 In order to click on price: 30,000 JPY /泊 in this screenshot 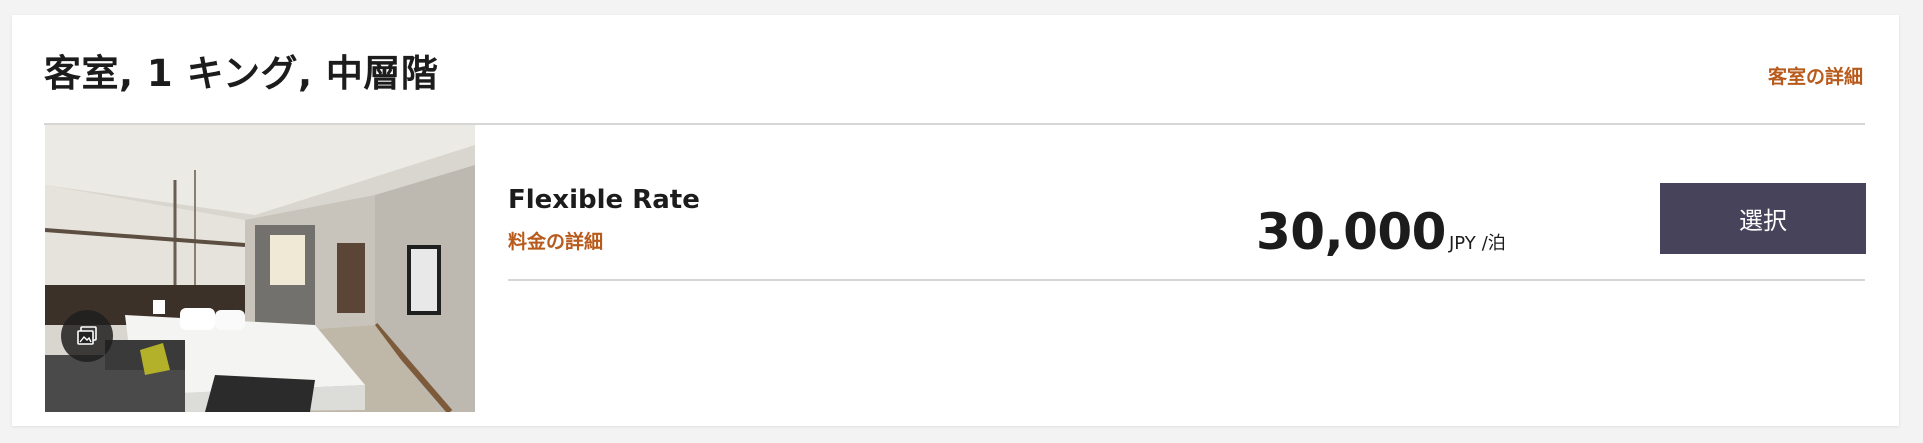, I will do `click(1381, 232)`.